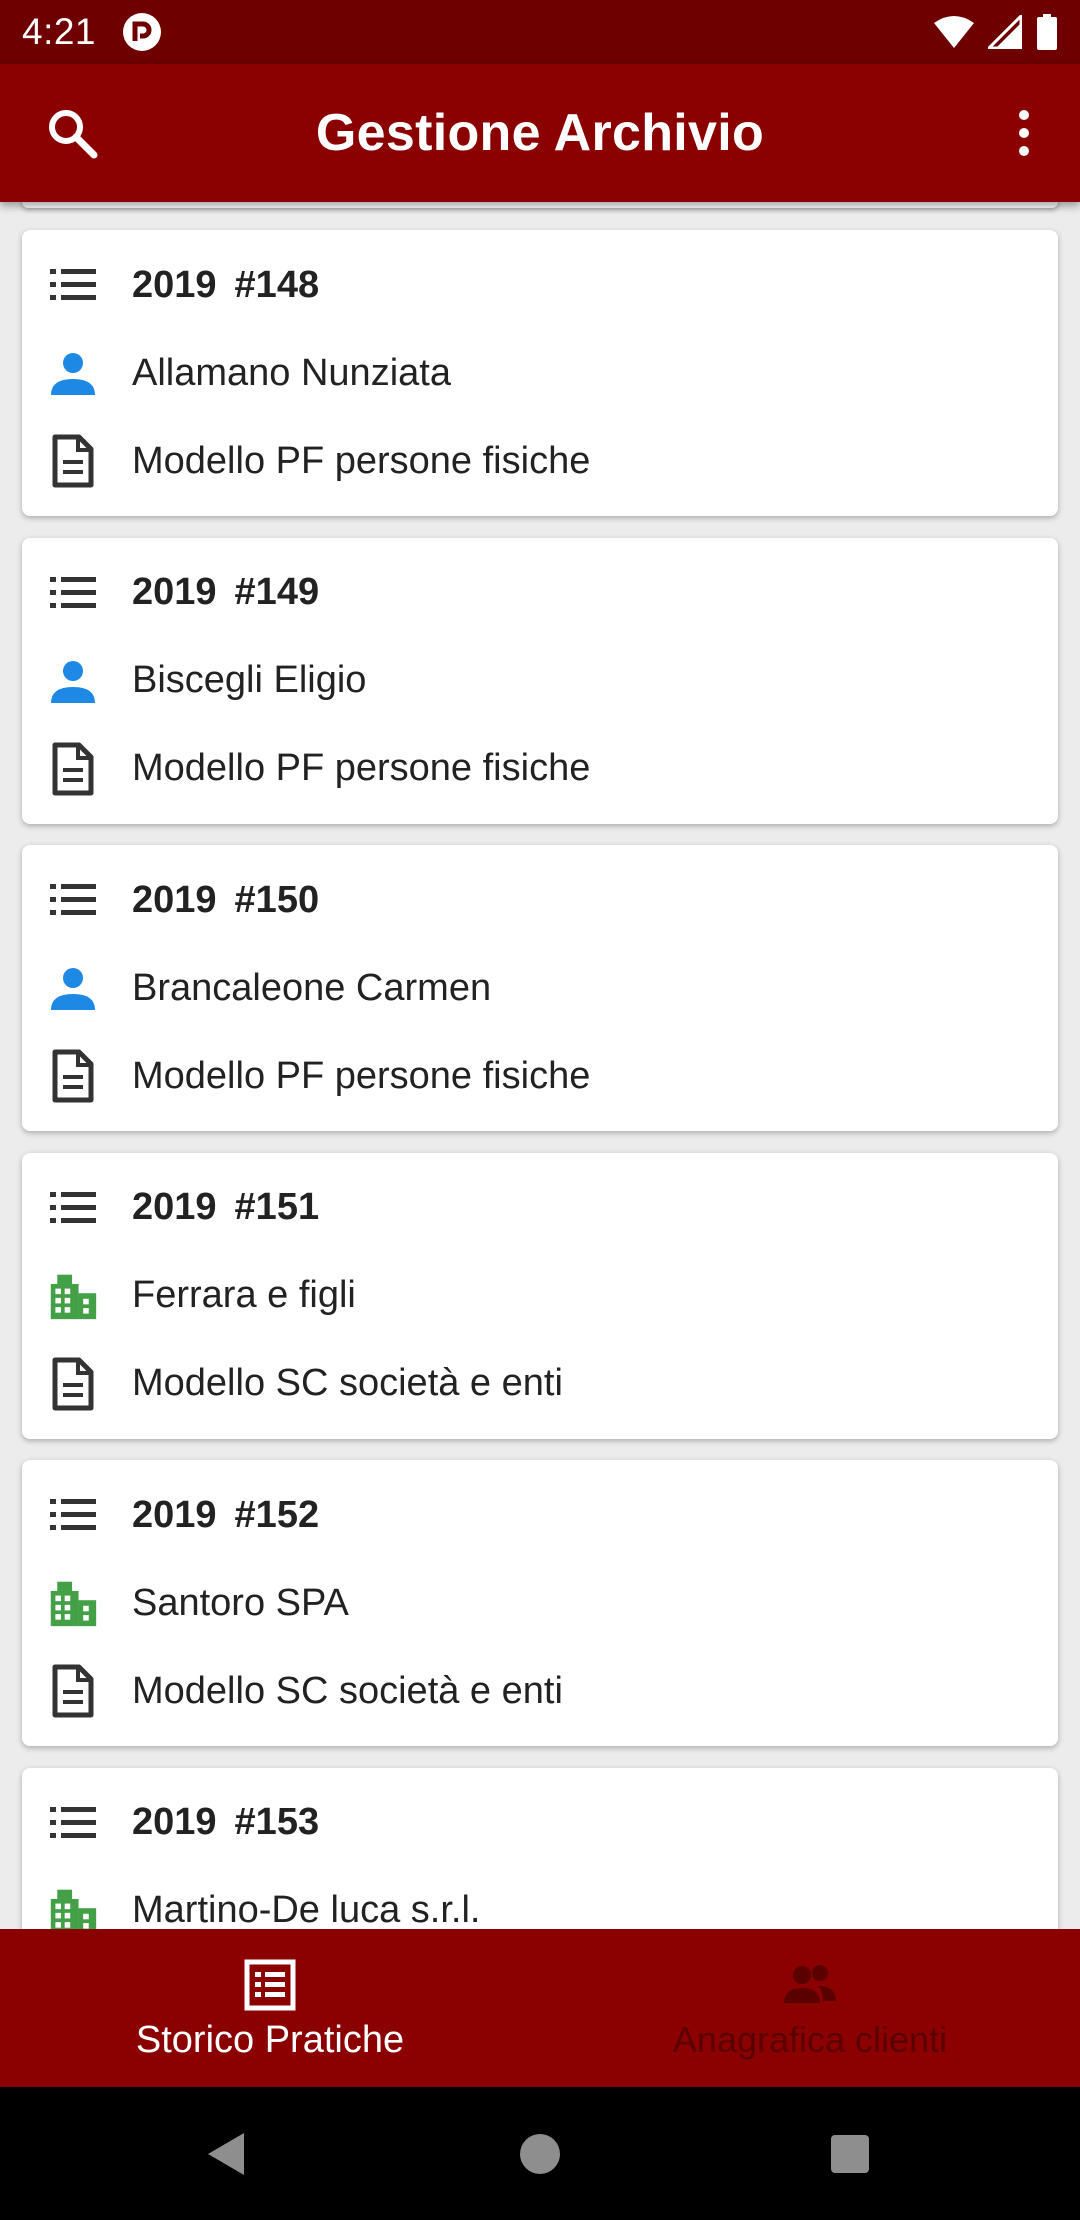  I want to click on search-icon, so click(72, 133).